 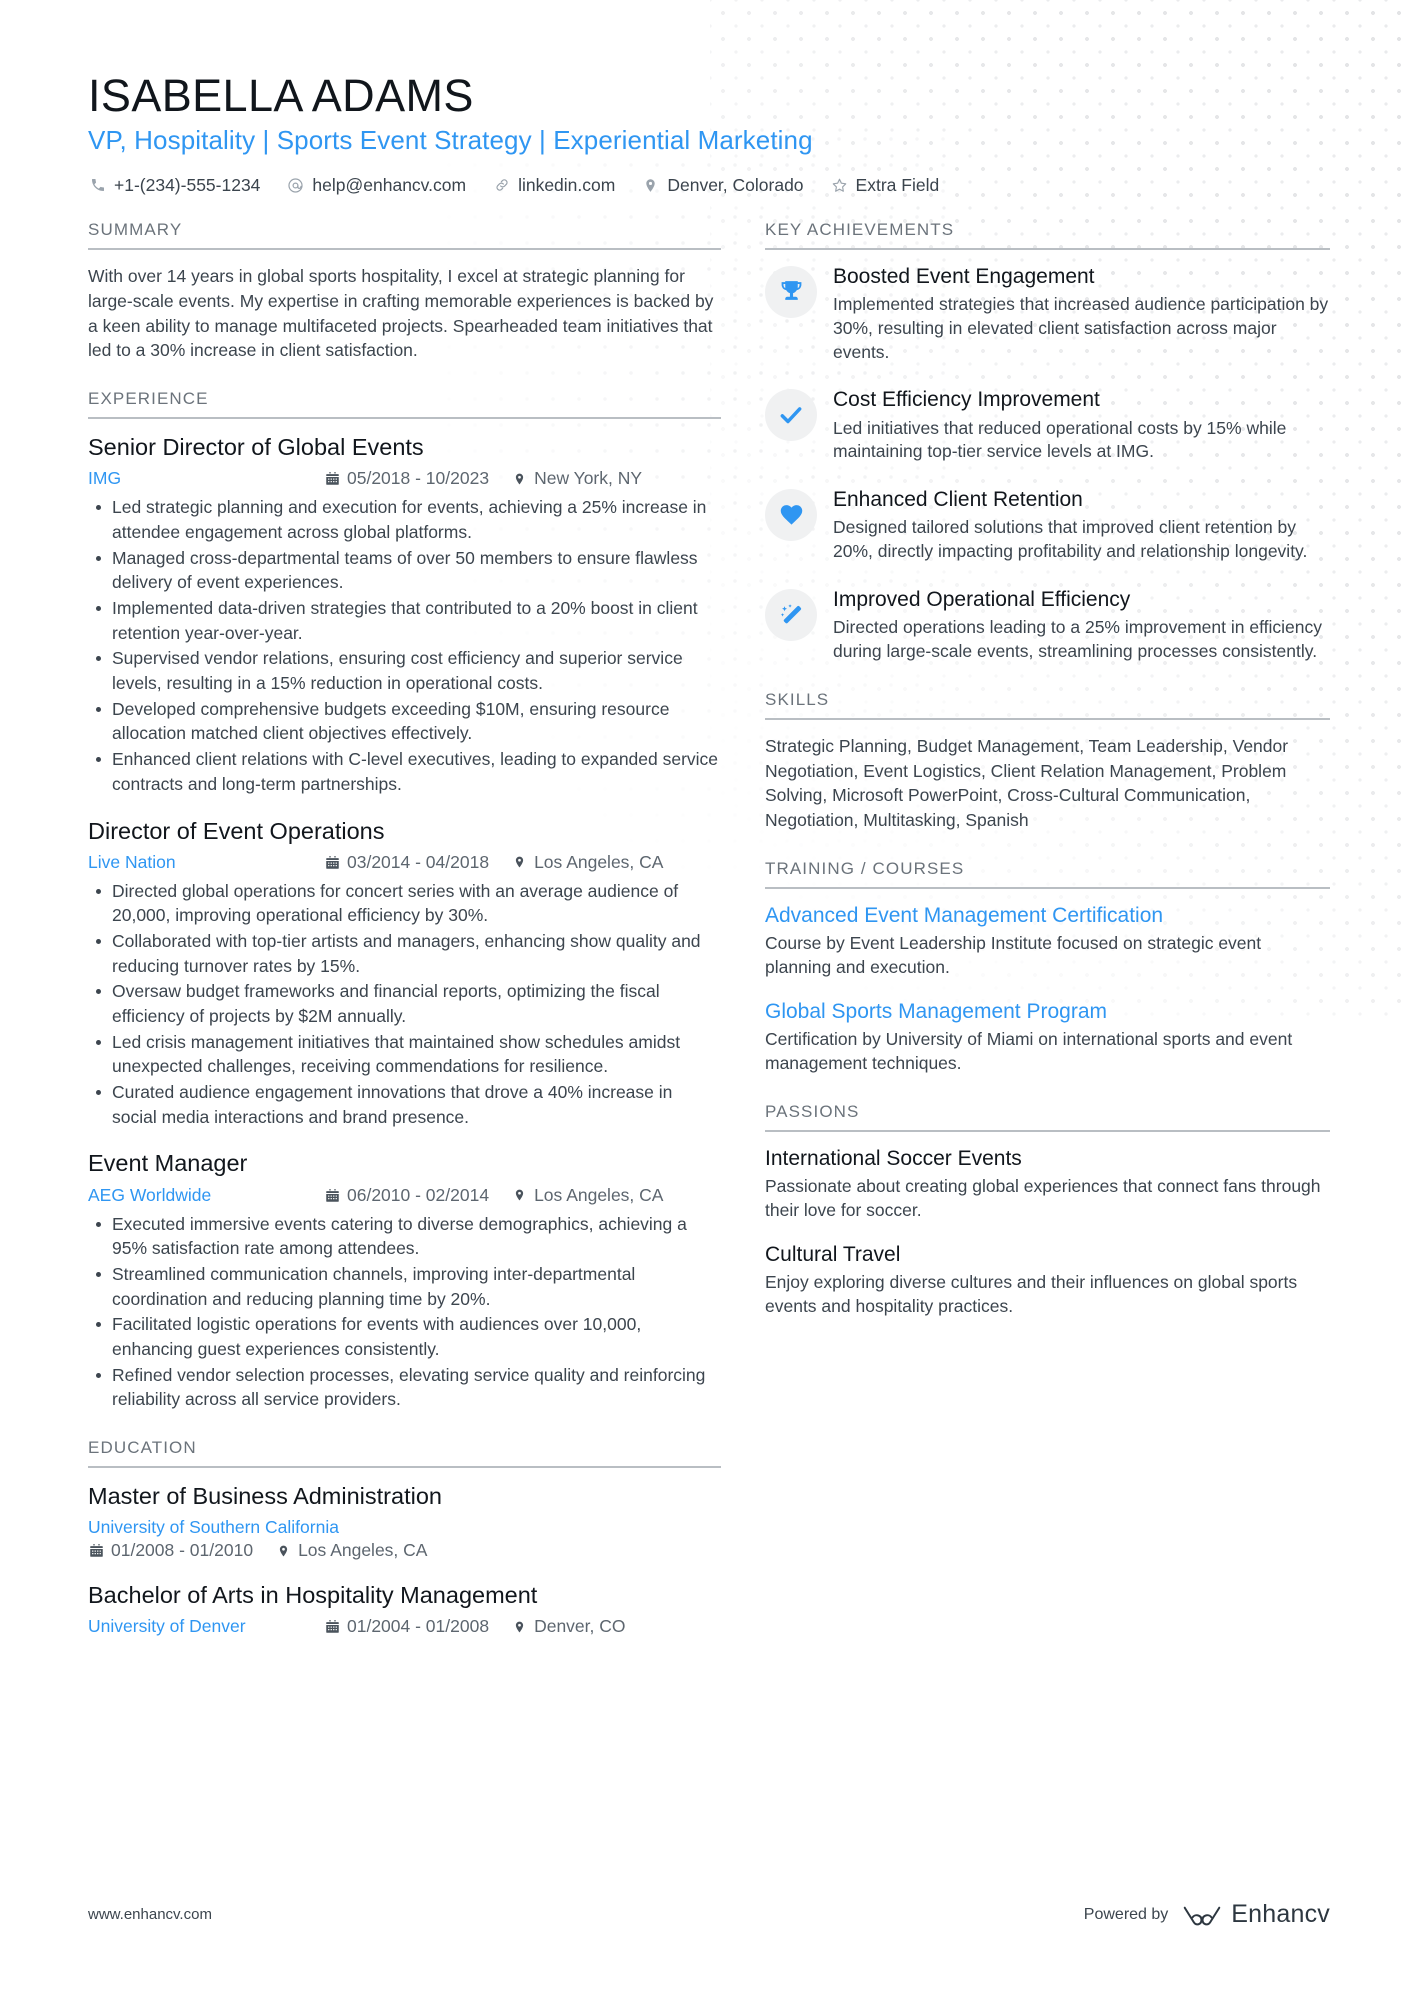 What do you see at coordinates (150, 1914) in the screenshot?
I see `footer-url: www.enhancv.com` at bounding box center [150, 1914].